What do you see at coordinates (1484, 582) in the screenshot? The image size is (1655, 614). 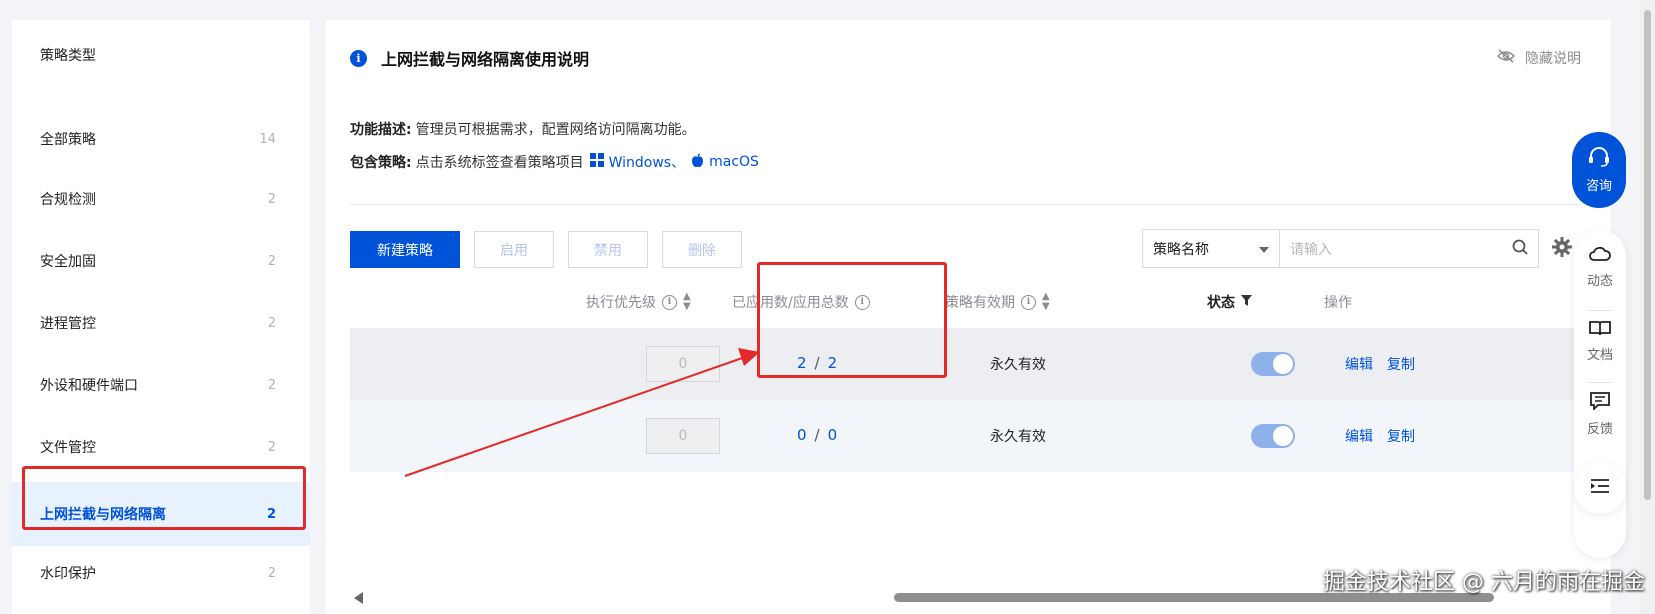 I see `watermark-text: 掘金技术社区 @ 六月的雨在掘金` at bounding box center [1484, 582].